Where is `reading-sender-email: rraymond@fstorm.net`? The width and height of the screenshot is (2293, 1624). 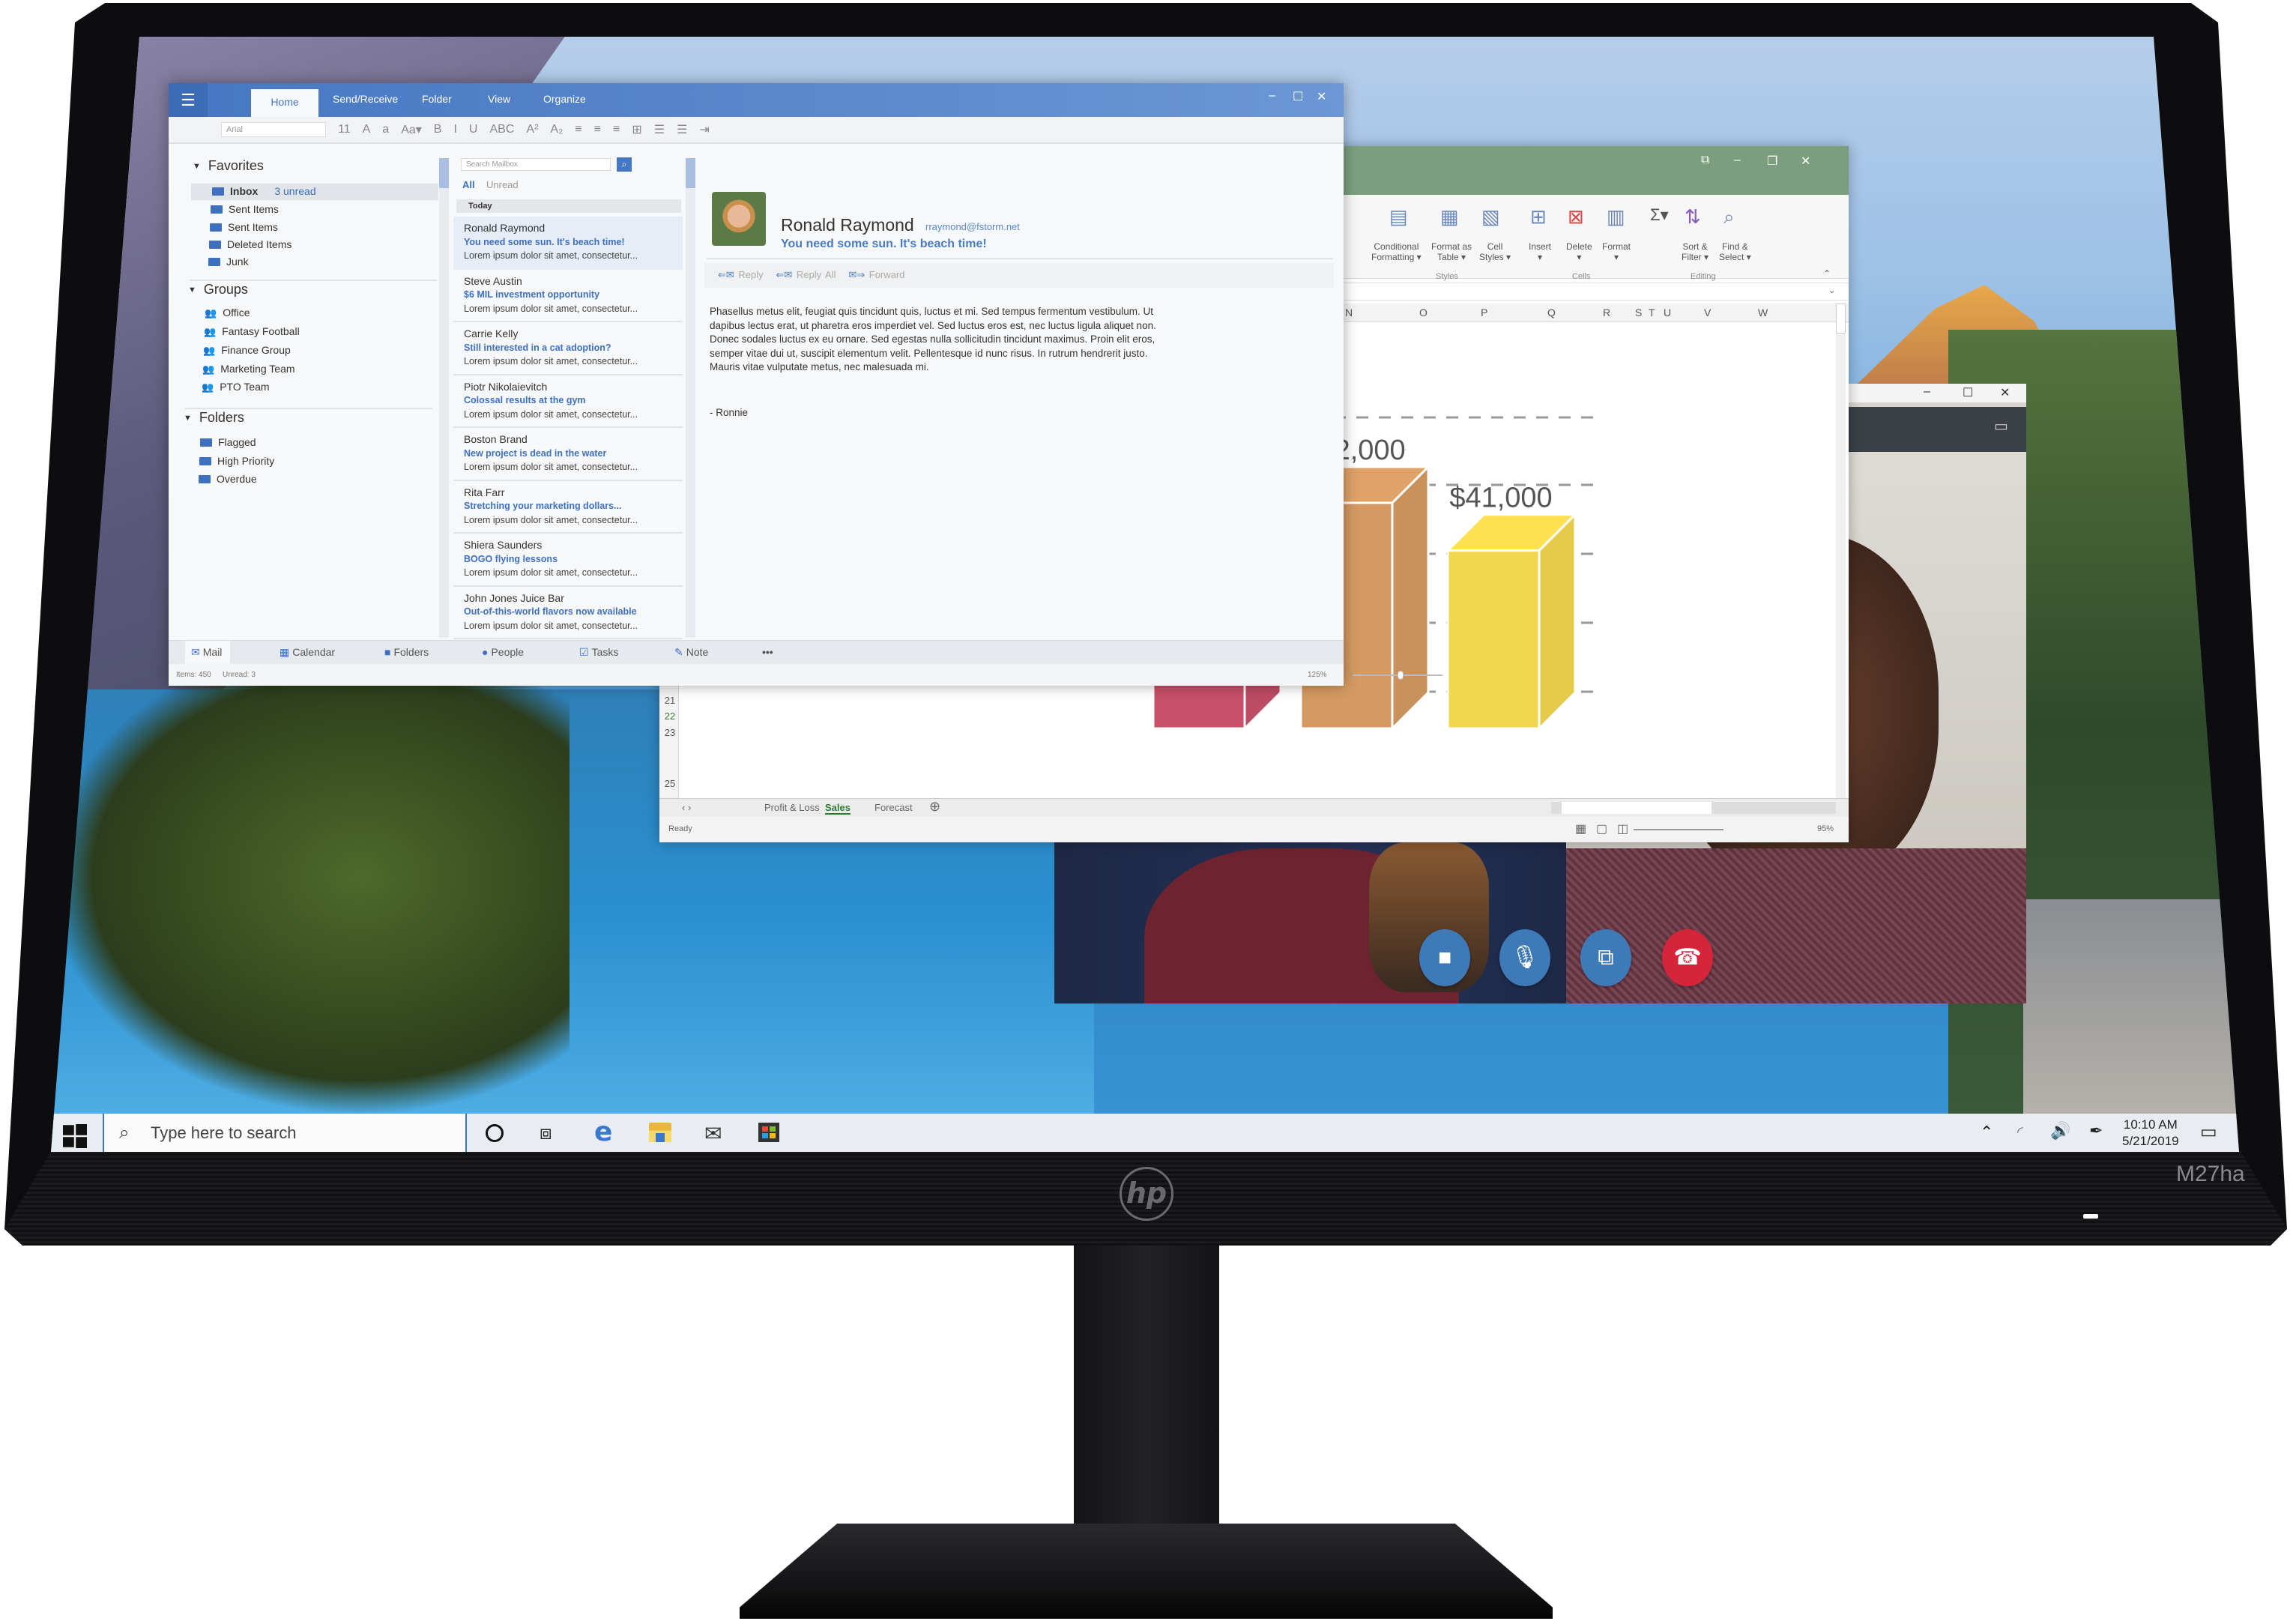
reading-sender-email: rraymond@fstorm.net is located at coordinates (972, 226).